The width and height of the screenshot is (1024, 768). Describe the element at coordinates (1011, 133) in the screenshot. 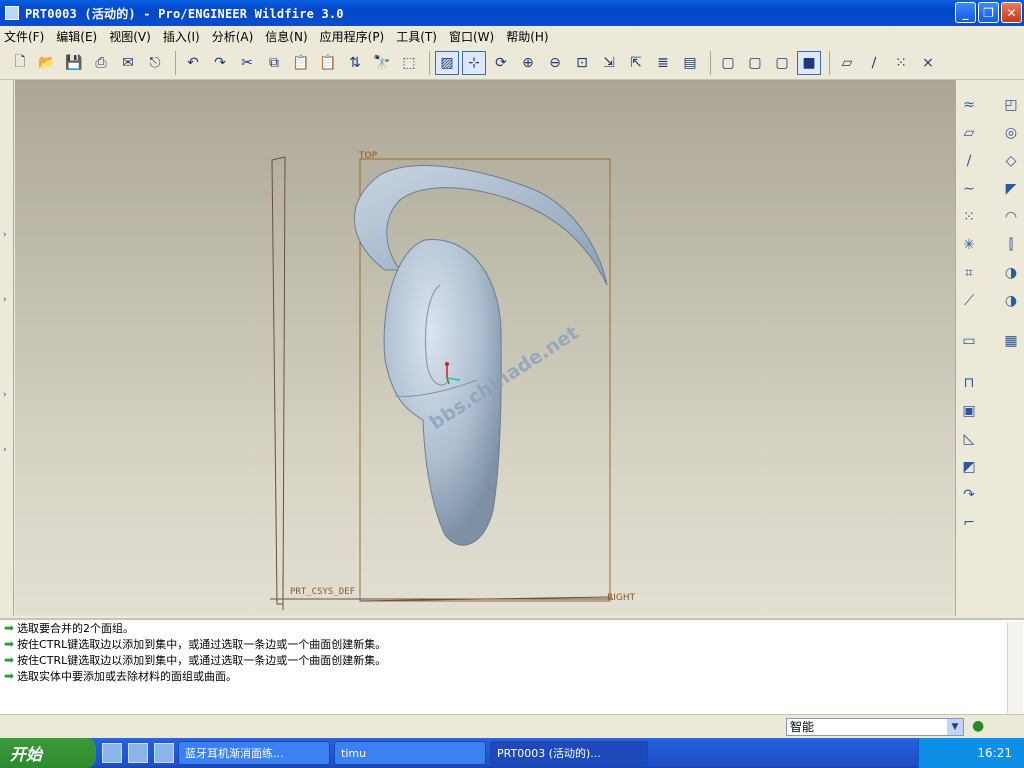

I see `shell-icon: ◎` at that location.